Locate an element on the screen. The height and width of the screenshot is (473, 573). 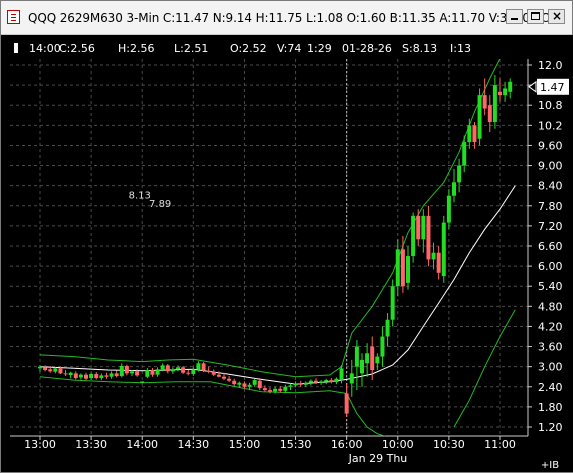
y-tick-label: 10.8 is located at coordinates (550, 105).